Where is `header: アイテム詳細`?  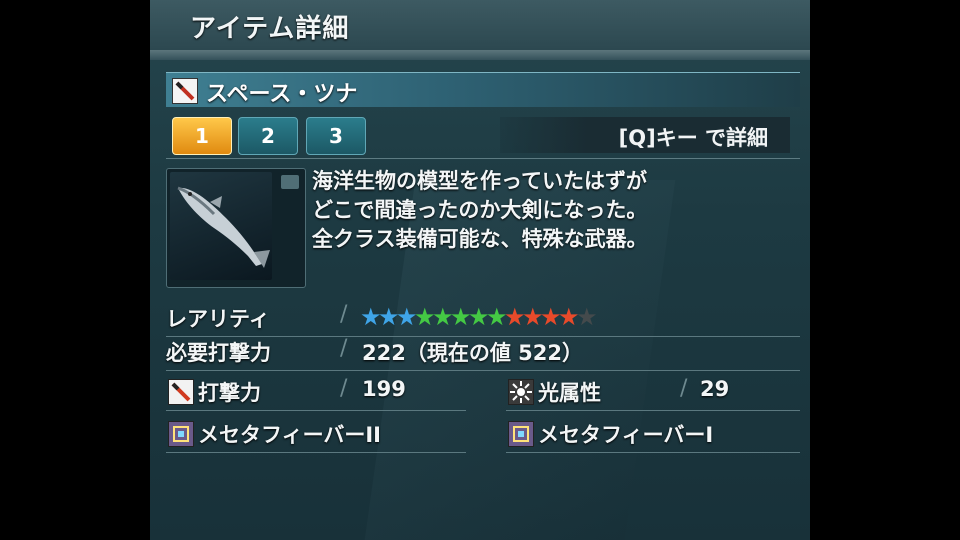
header: アイテム詳細 is located at coordinates (480, 25).